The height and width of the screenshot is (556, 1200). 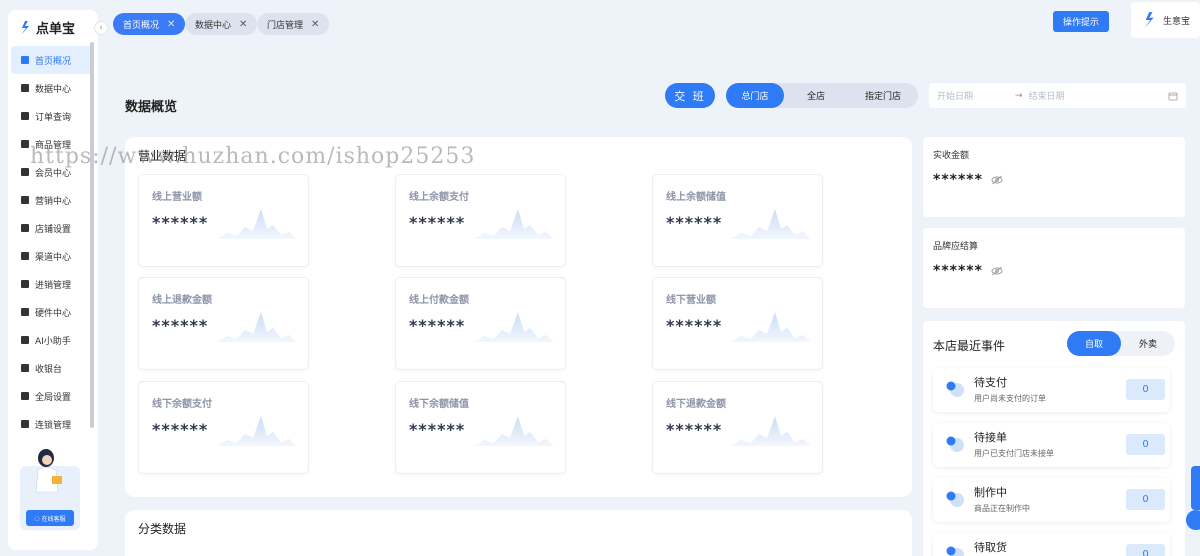 What do you see at coordinates (439, 197) in the screenshot?
I see `metric-label: 线上余额支付` at bounding box center [439, 197].